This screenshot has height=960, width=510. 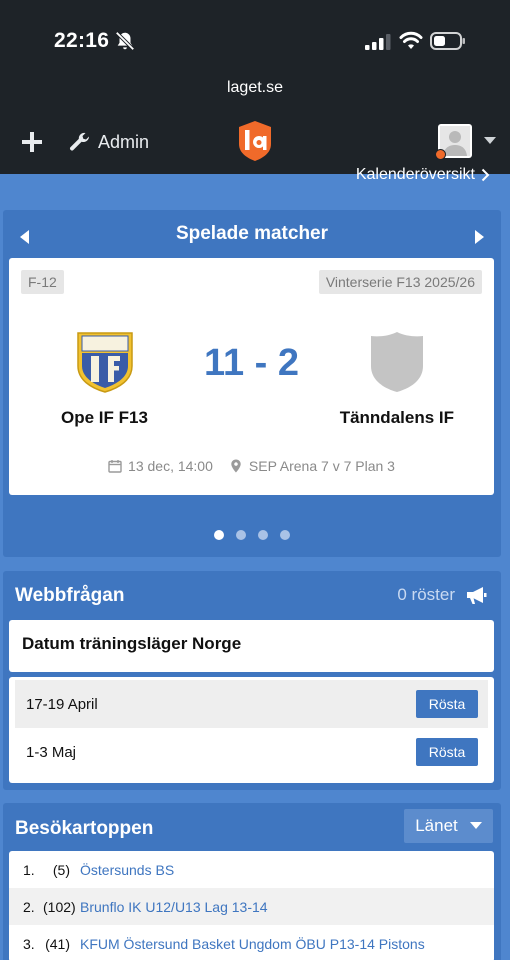 I want to click on rank-previous: (41), so click(x=57, y=943).